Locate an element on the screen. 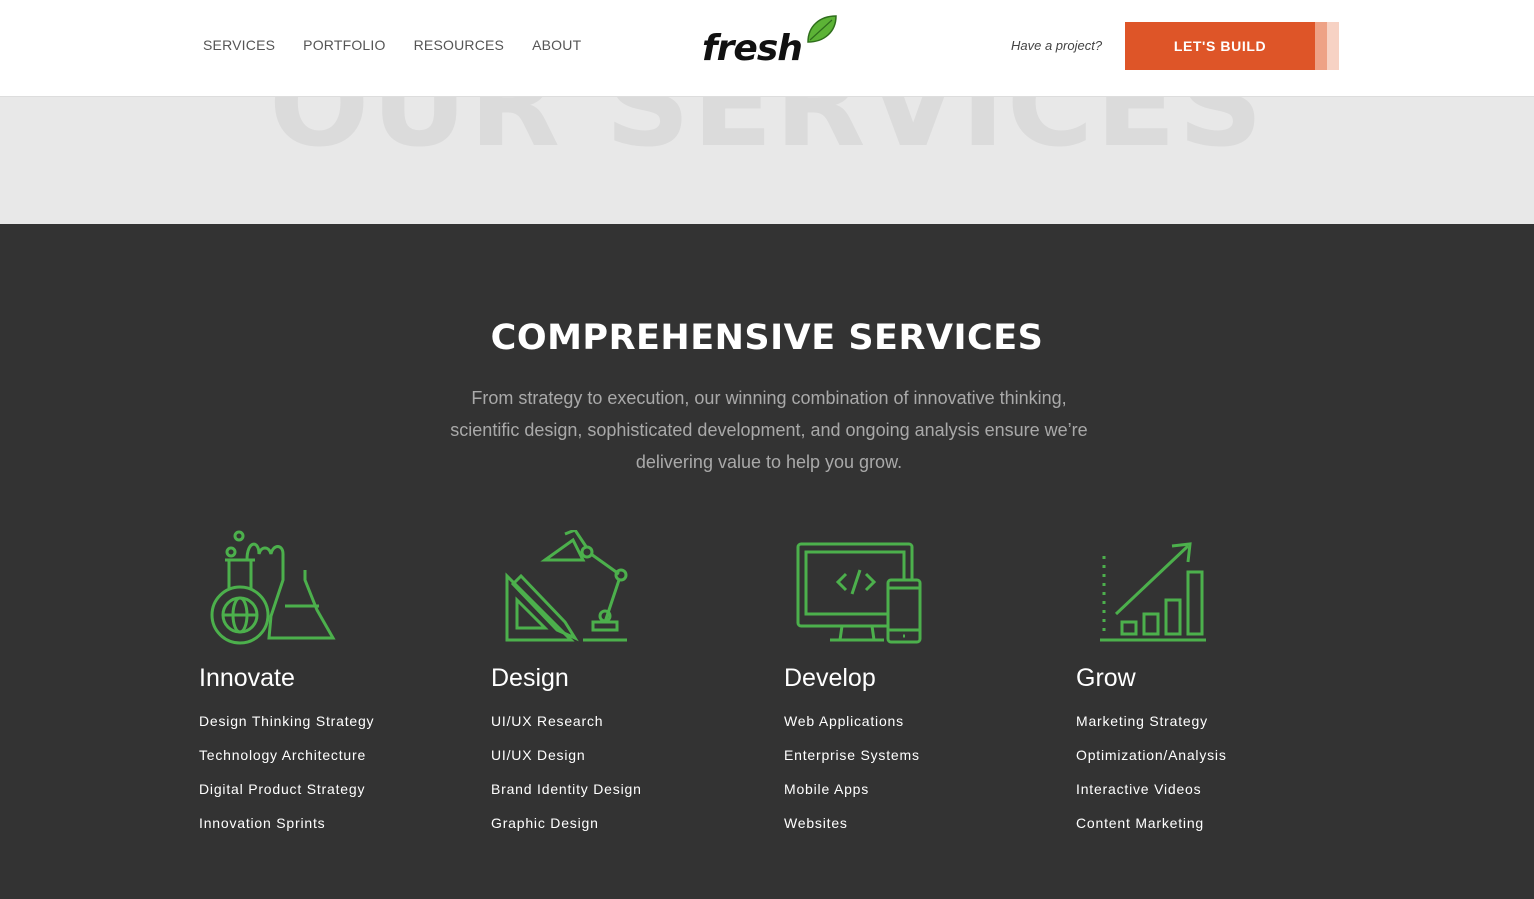 This screenshot has width=1534, height=899. list-item: Innovation Sprints is located at coordinates (286, 832).